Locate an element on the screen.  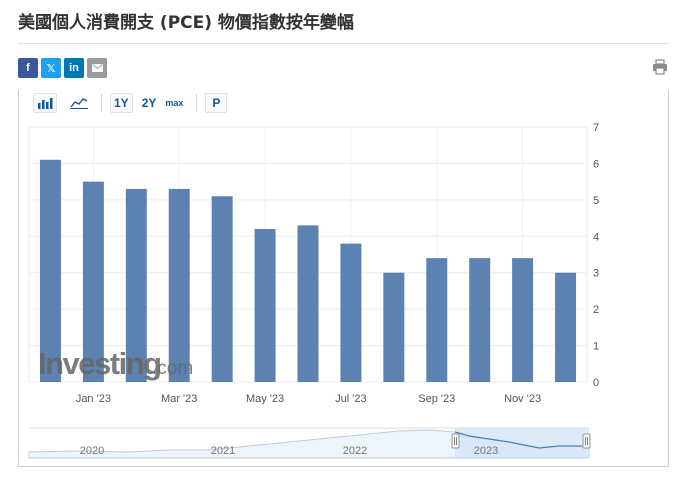
line-chart-button is located at coordinates (79, 103).